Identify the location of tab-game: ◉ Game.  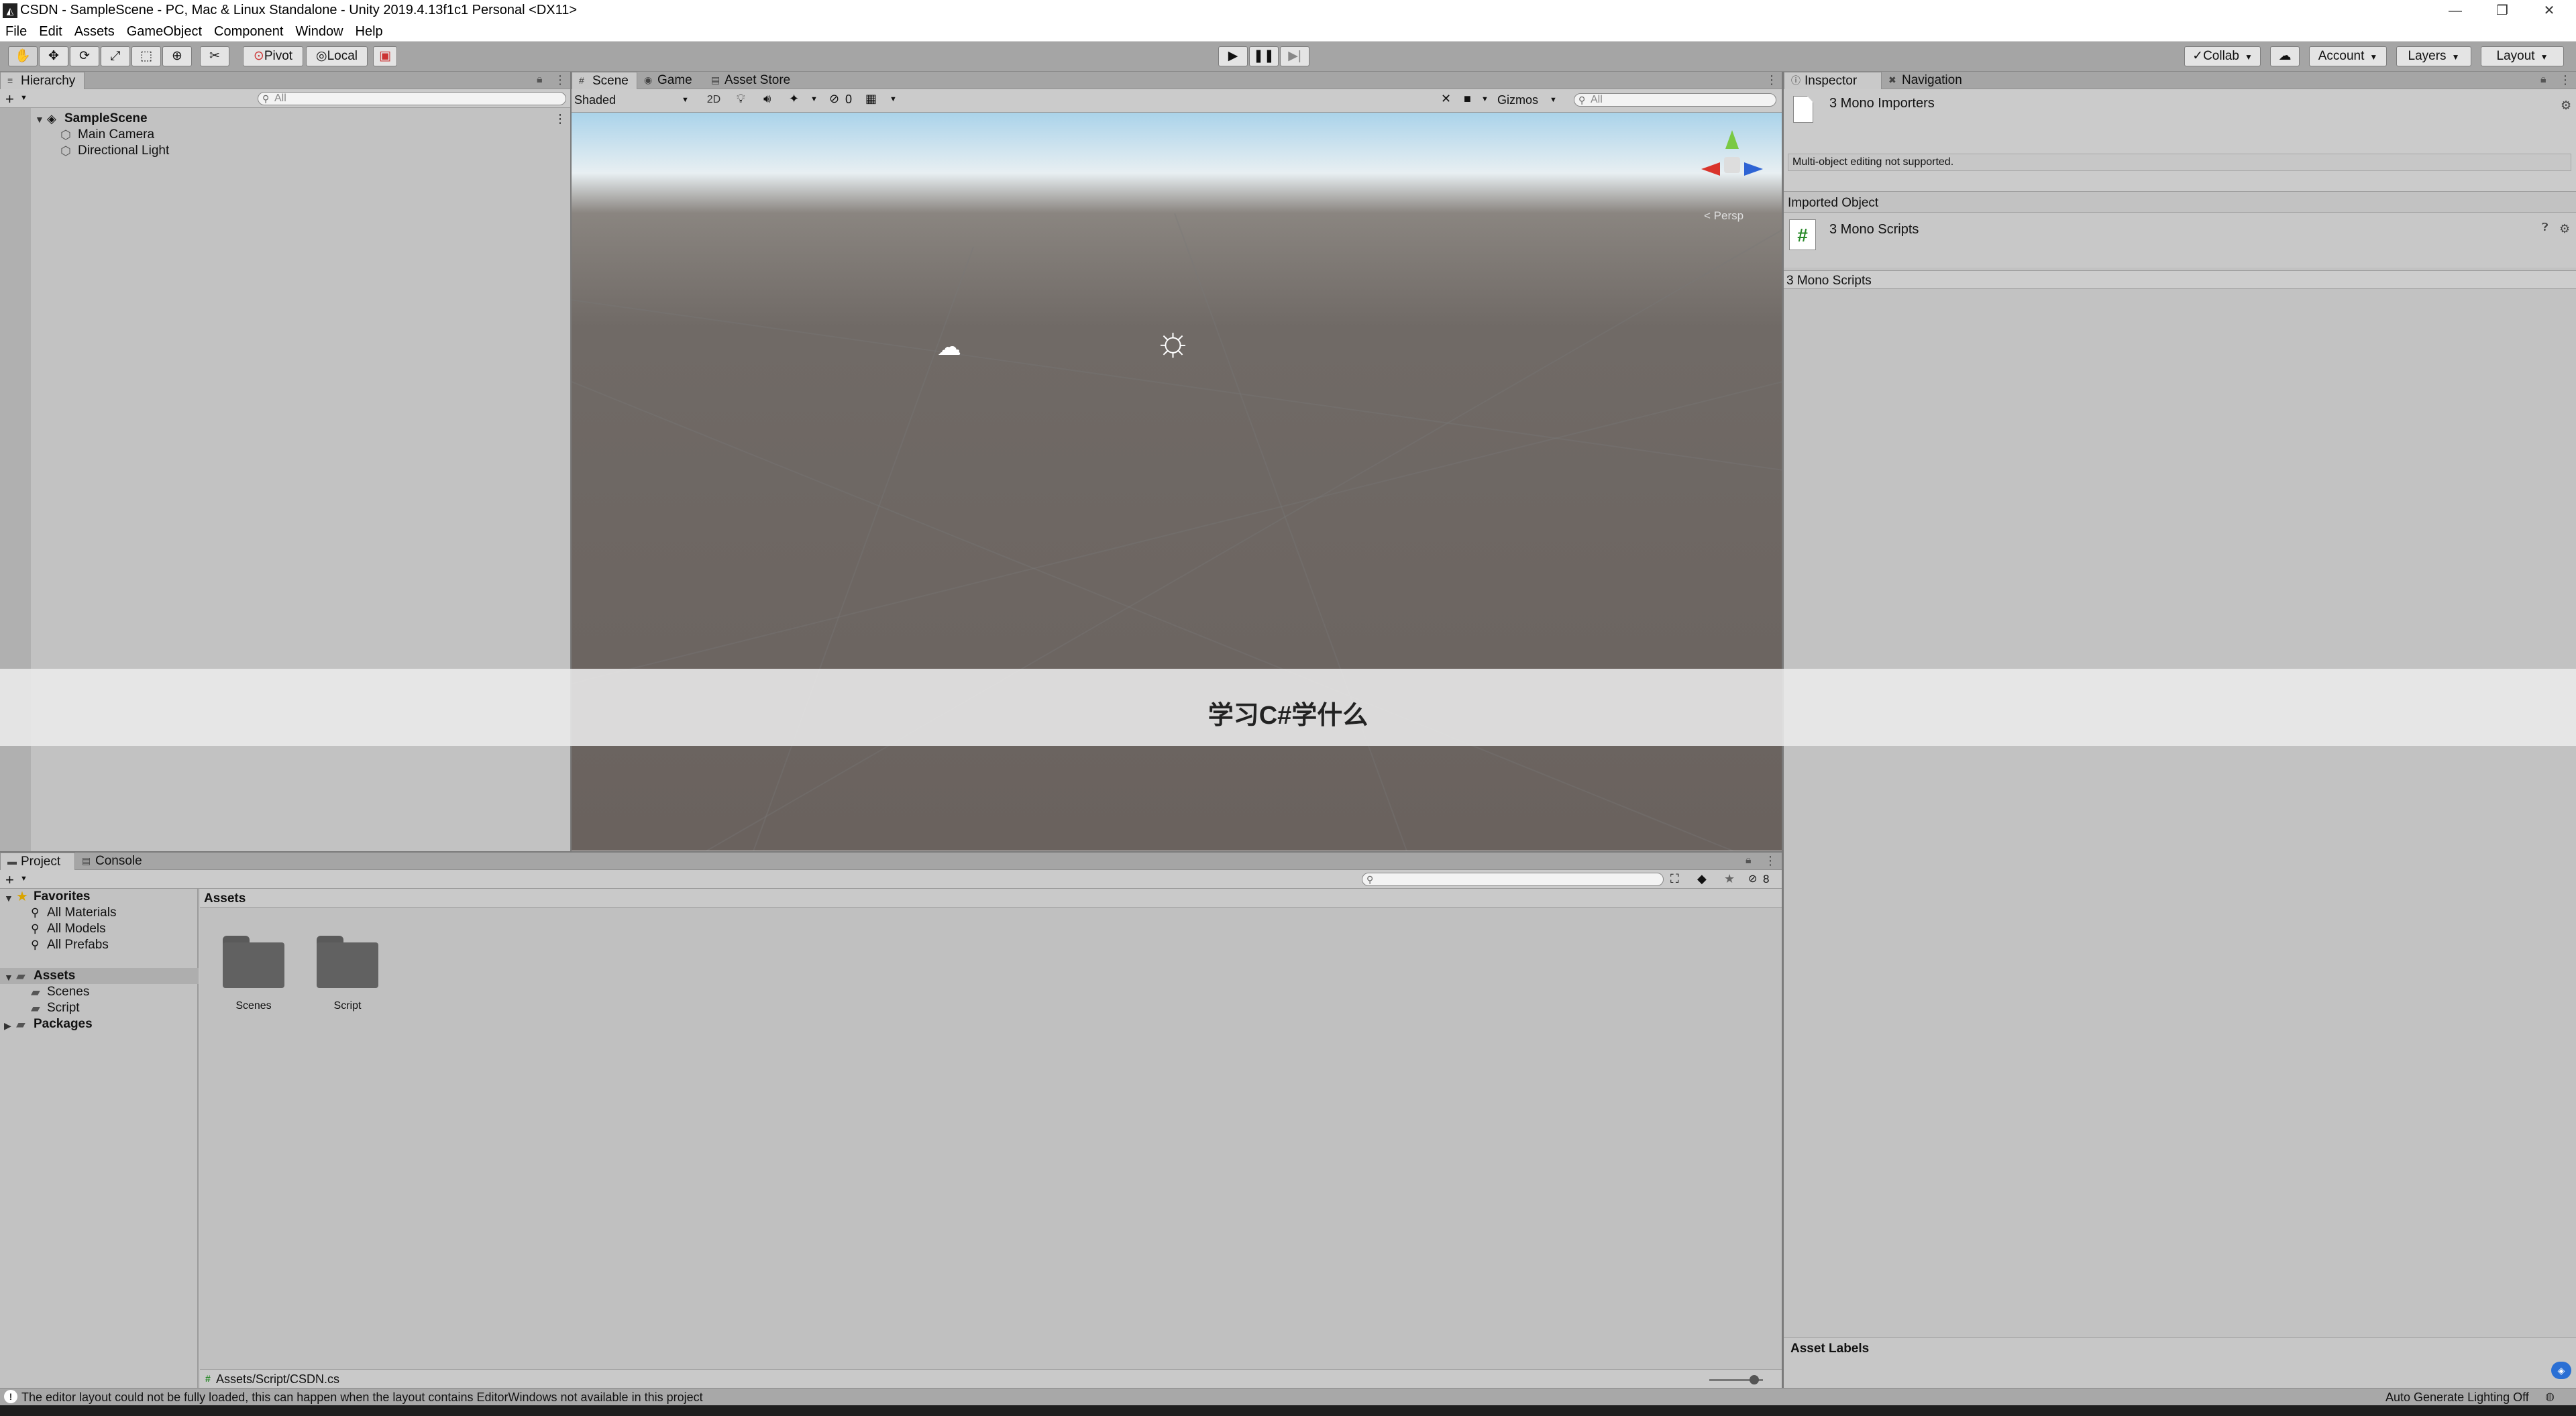
(670, 80).